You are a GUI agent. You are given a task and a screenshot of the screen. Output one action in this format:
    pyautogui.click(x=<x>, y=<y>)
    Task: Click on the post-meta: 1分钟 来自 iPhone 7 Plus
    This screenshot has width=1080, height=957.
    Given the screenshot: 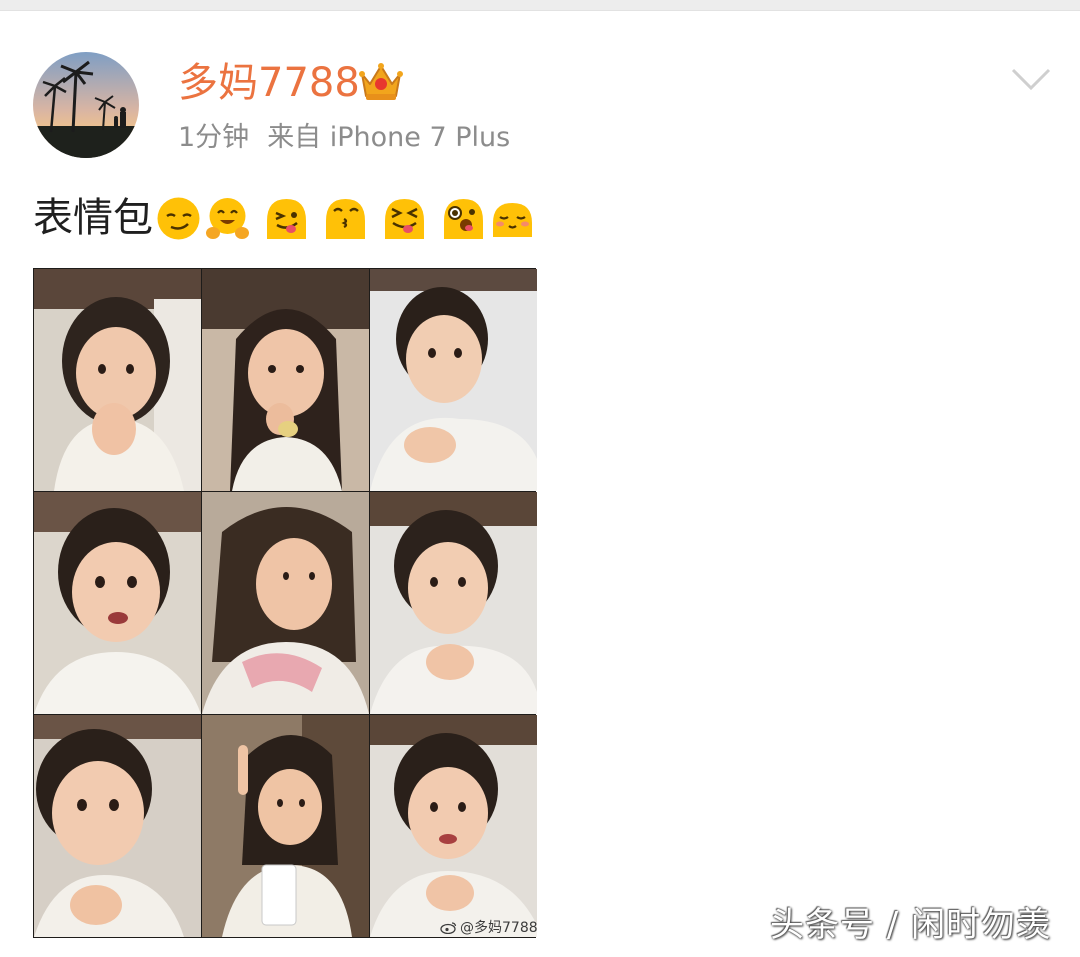 What is the action you would take?
    pyautogui.click(x=344, y=138)
    